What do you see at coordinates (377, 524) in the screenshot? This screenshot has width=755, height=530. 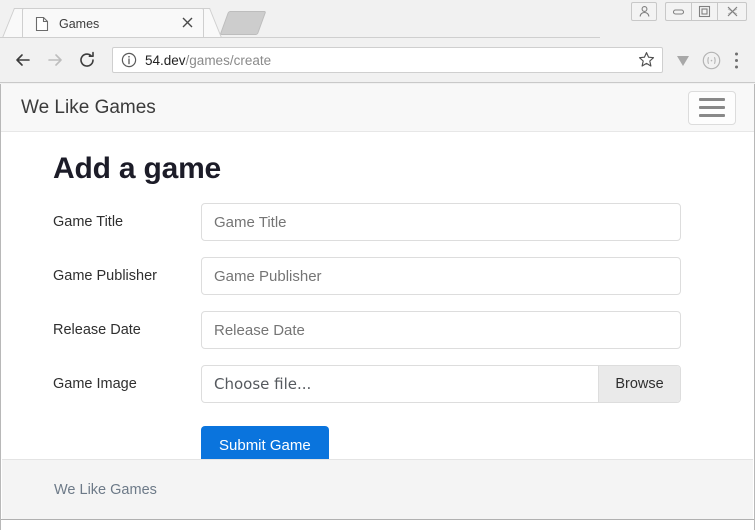 I see `page-bottom-edge` at bounding box center [377, 524].